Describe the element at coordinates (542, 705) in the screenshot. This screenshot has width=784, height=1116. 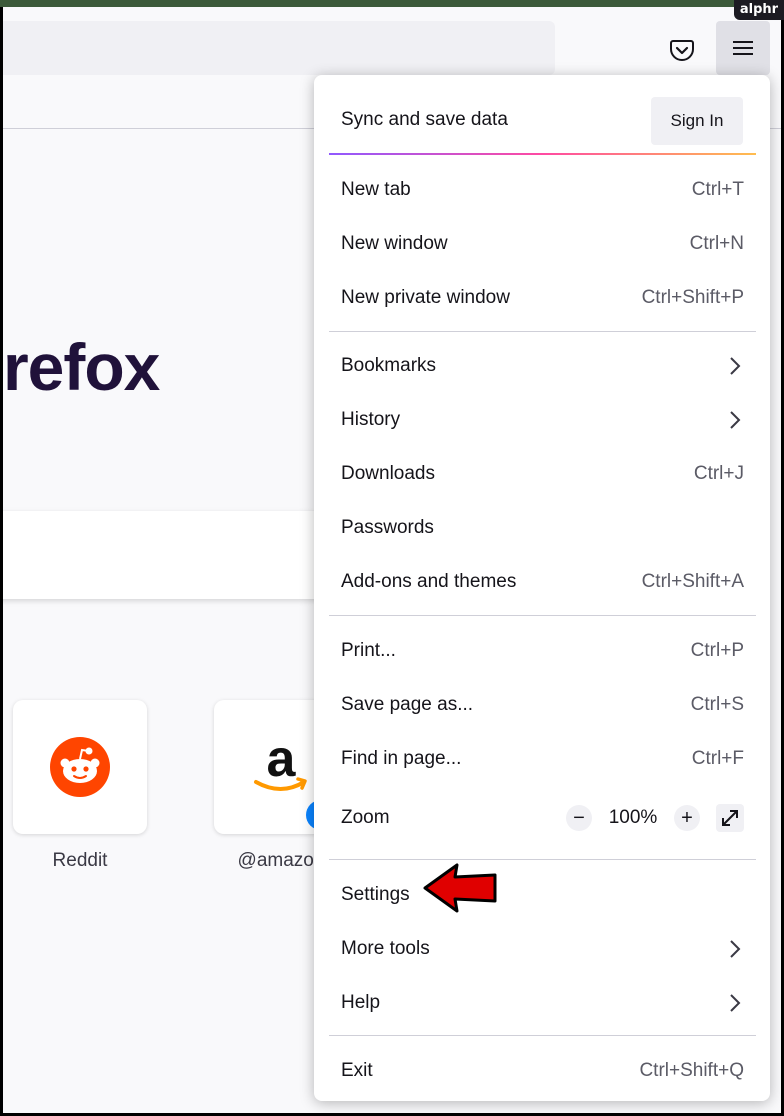
I see `menu-item-save-page-as: Save page as... Ctrl+S` at that location.